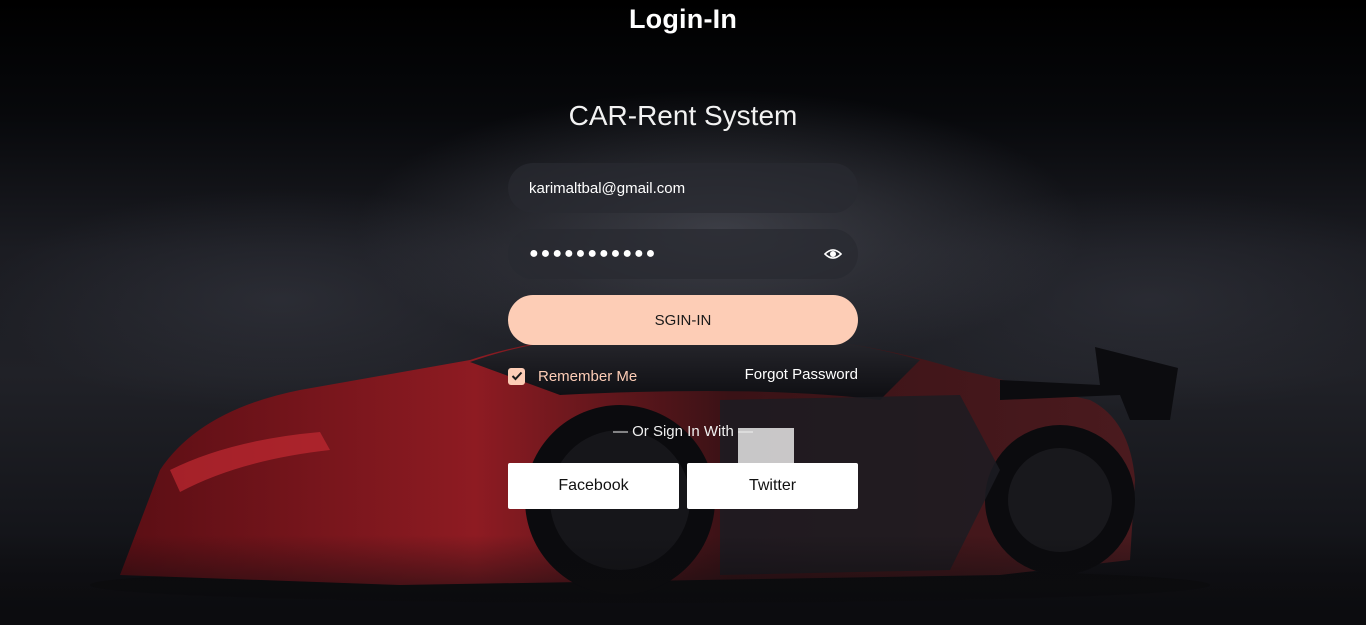  What do you see at coordinates (801, 374) in the screenshot?
I see `forgot-password-link: Forgot Password` at bounding box center [801, 374].